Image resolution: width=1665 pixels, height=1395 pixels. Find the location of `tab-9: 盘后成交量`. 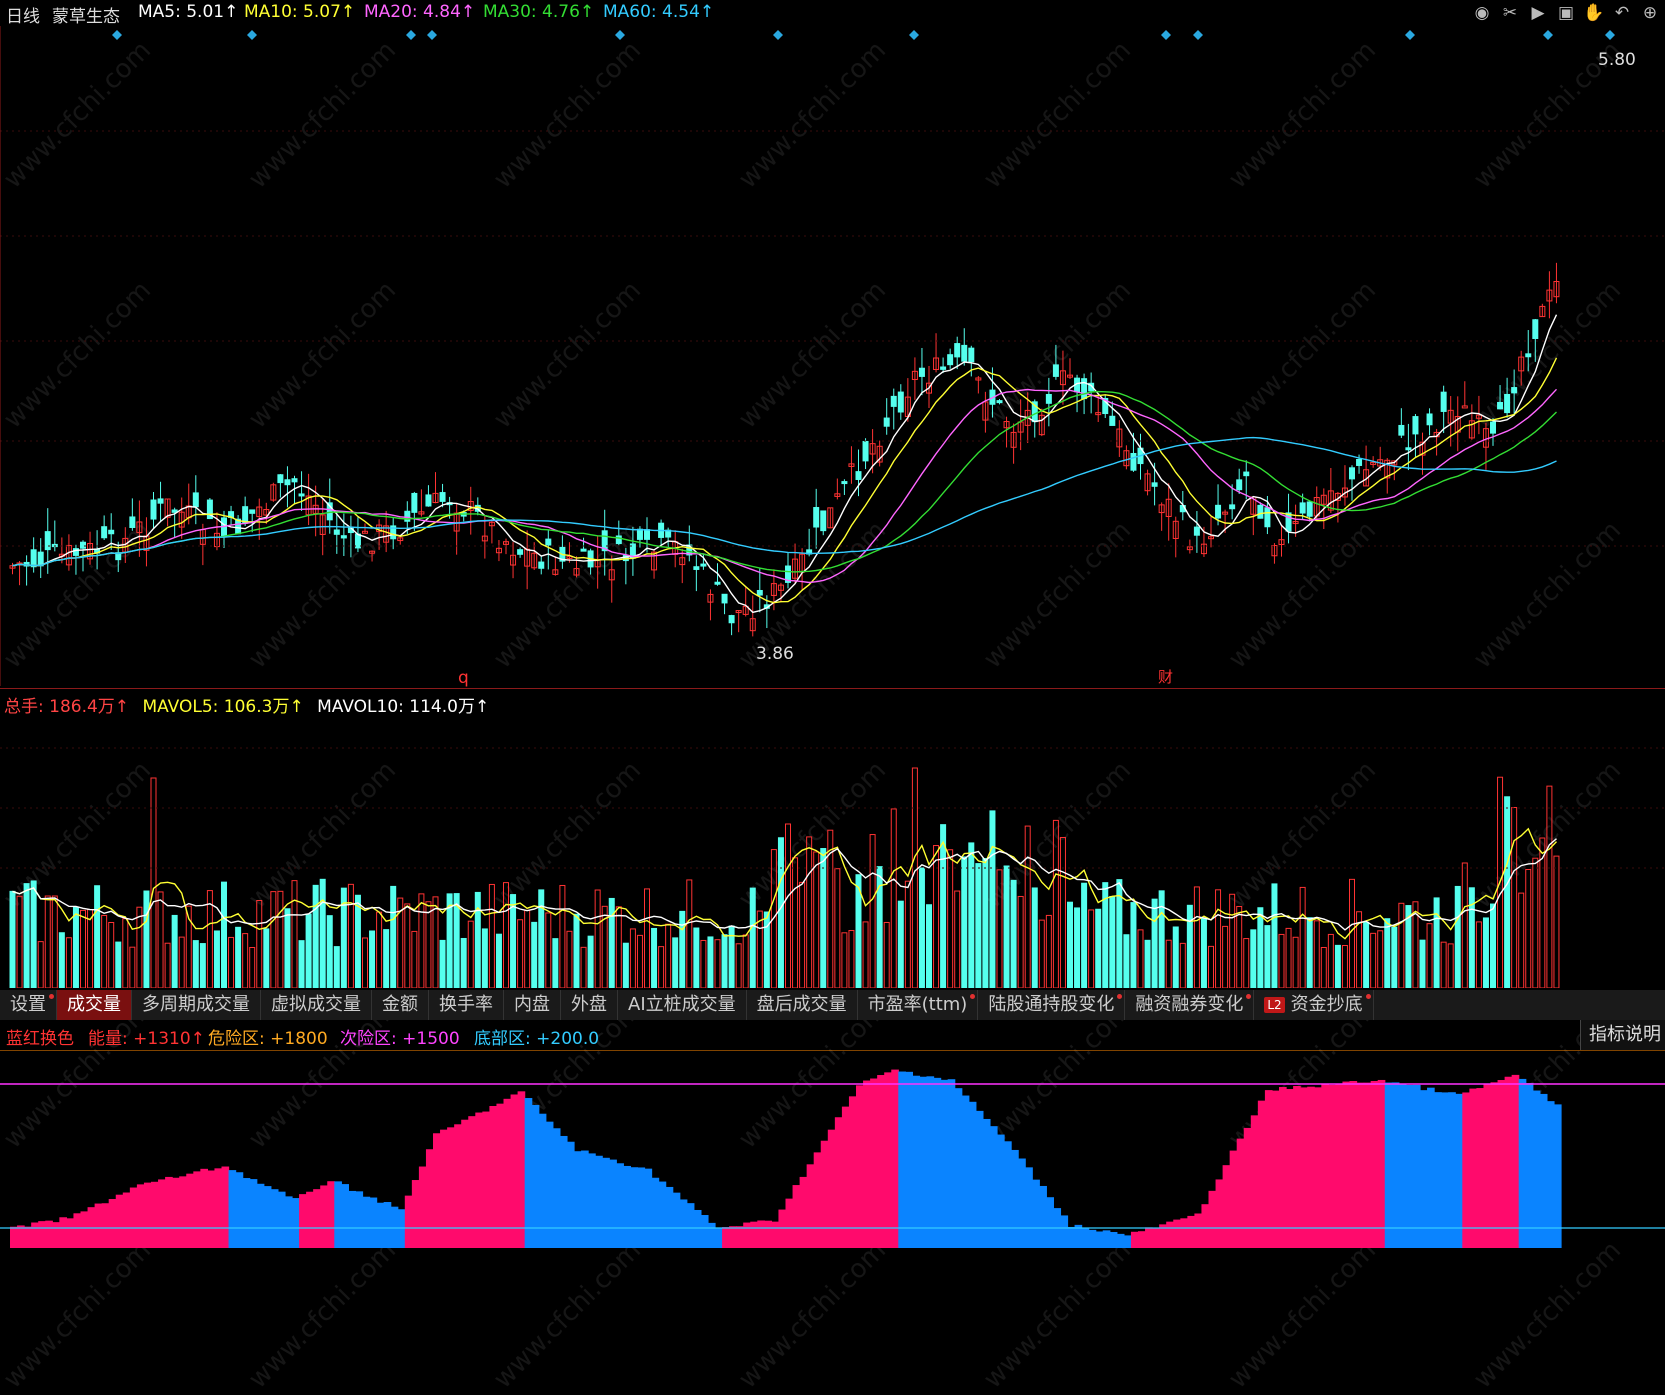

tab-9: 盘后成交量 is located at coordinates (802, 1005).